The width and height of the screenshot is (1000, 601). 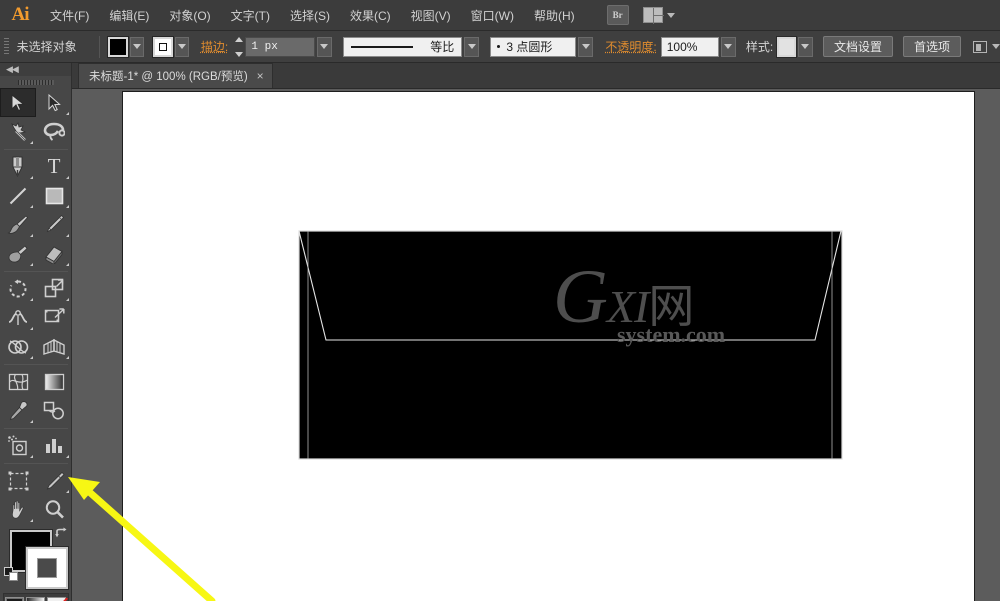 What do you see at coordinates (857, 46) in the screenshot?
I see `document-setup-button: 文档设置` at bounding box center [857, 46].